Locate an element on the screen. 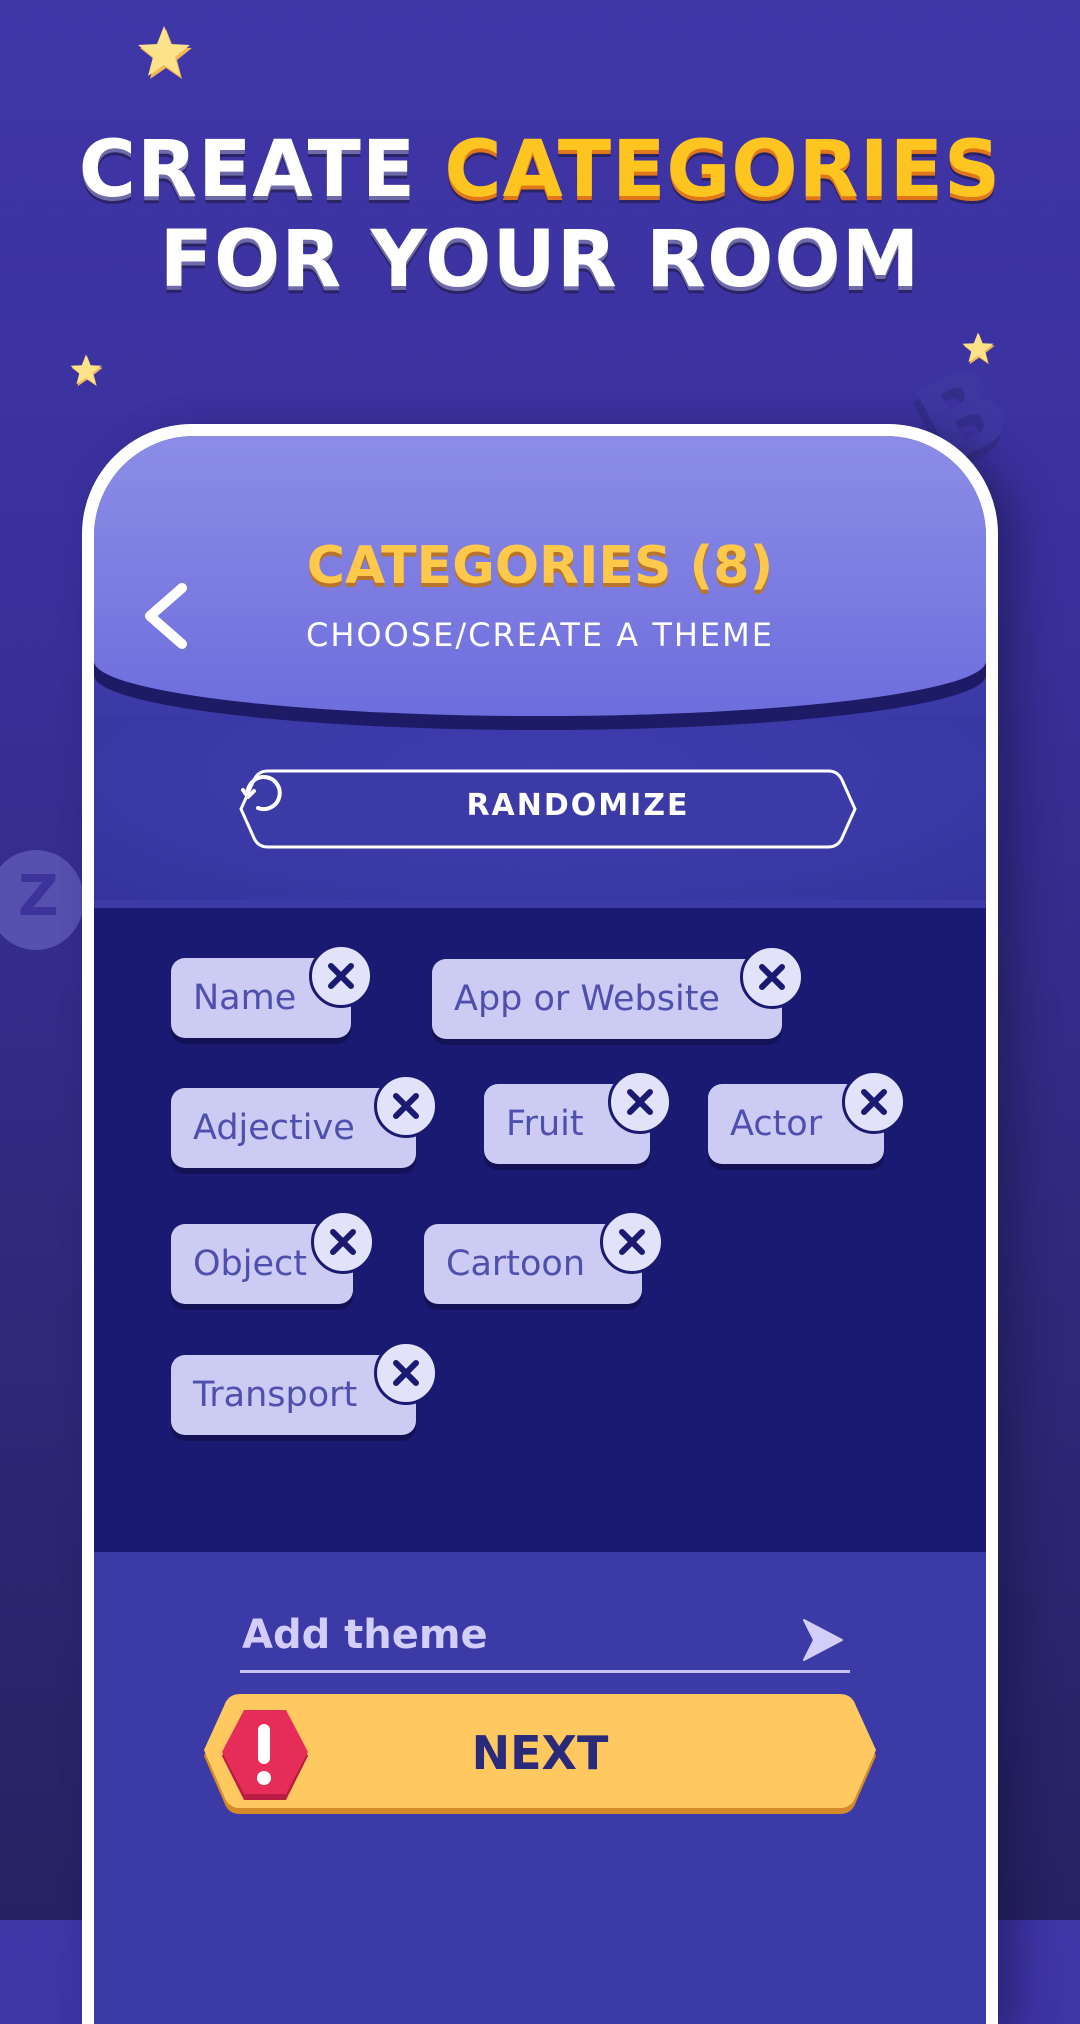 The image size is (1080, 2024). randomize-label: RANDOMIZE is located at coordinates (578, 805).